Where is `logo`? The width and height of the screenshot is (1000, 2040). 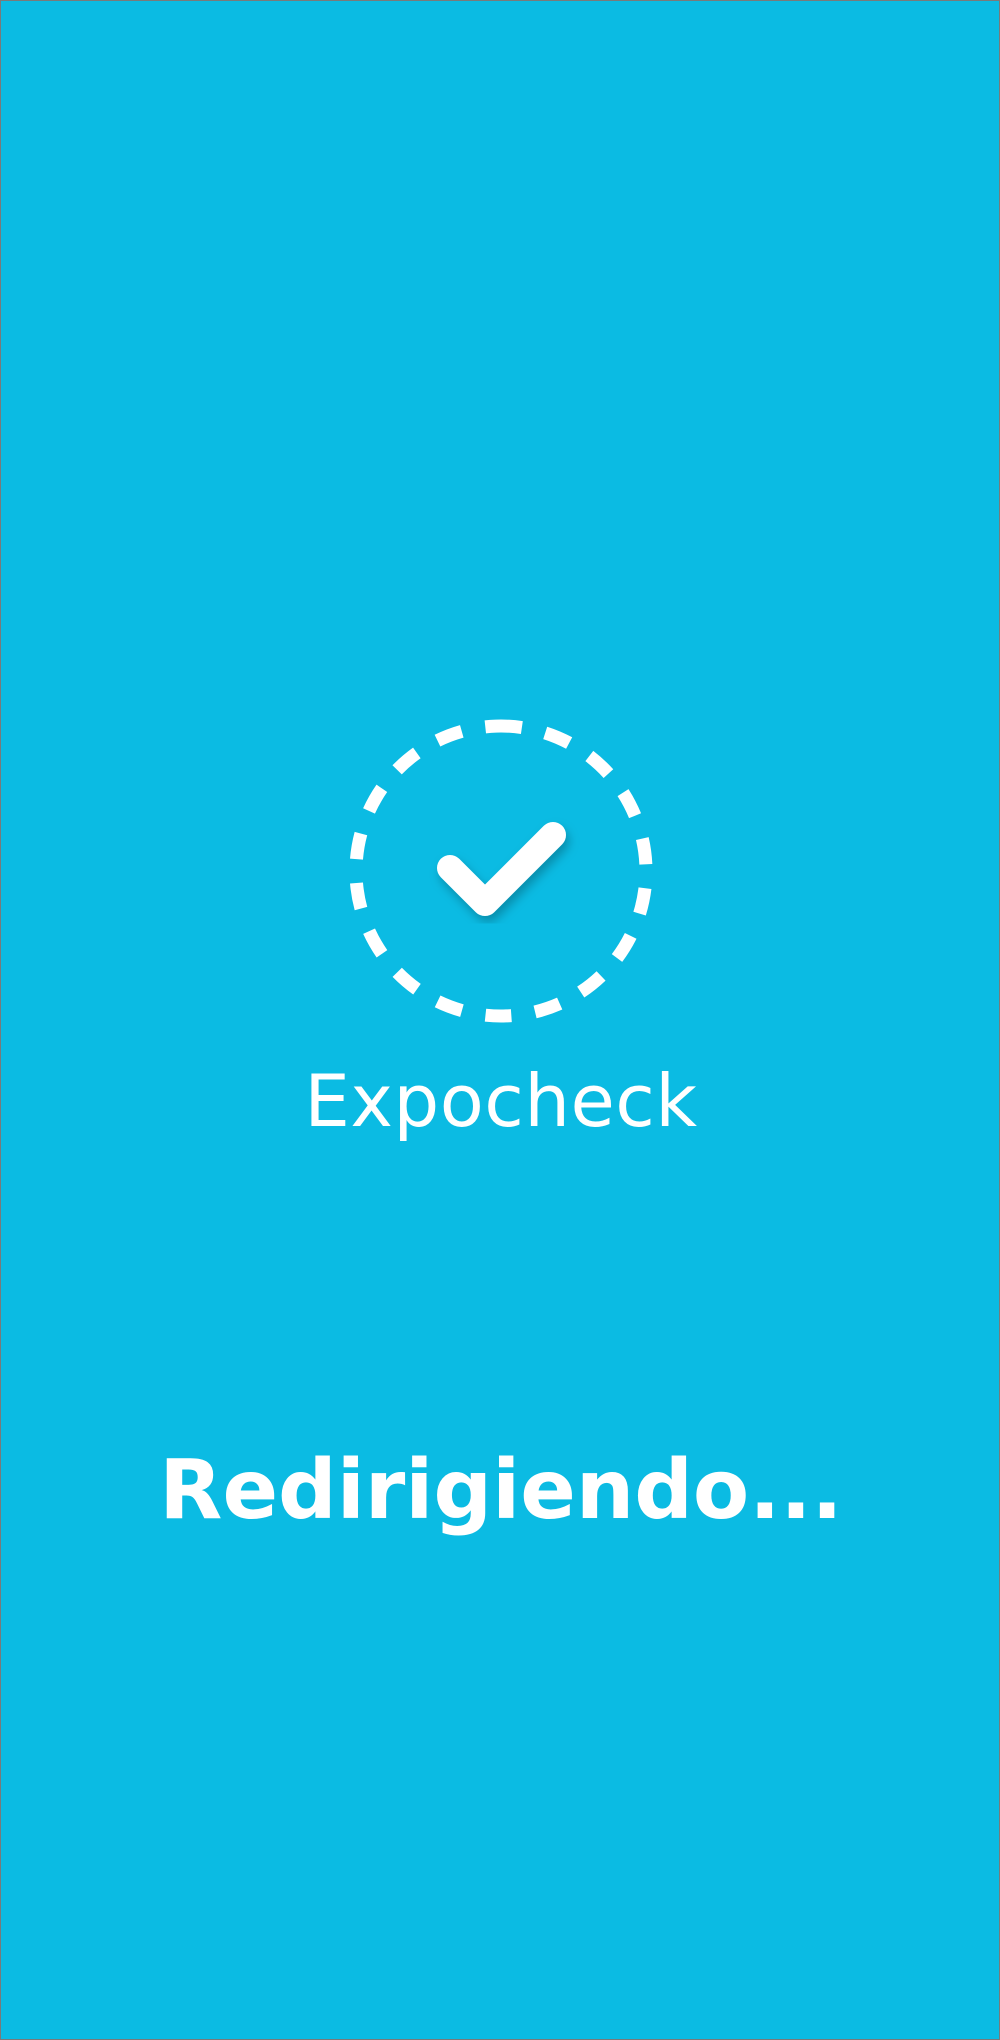
logo is located at coordinates (501, 871).